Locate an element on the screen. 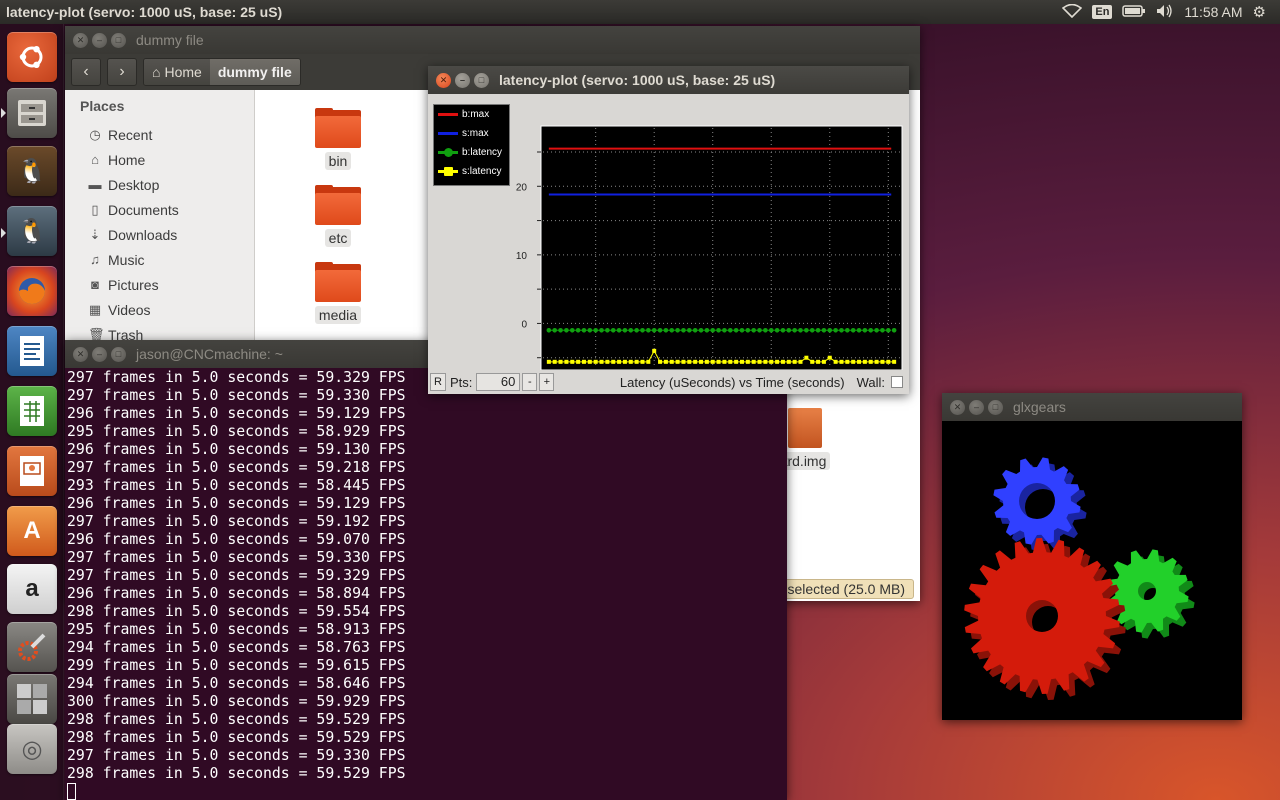 The image size is (1280, 800). writer-launcher-button is located at coordinates (32, 351).